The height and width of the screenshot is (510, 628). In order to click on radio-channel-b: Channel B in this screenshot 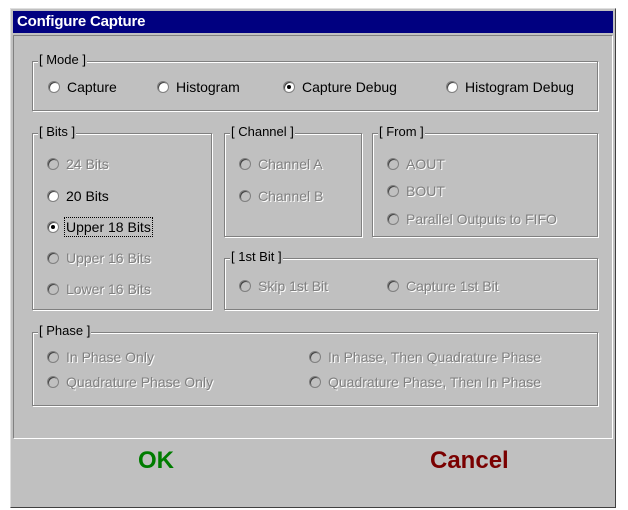, I will do `click(281, 196)`.